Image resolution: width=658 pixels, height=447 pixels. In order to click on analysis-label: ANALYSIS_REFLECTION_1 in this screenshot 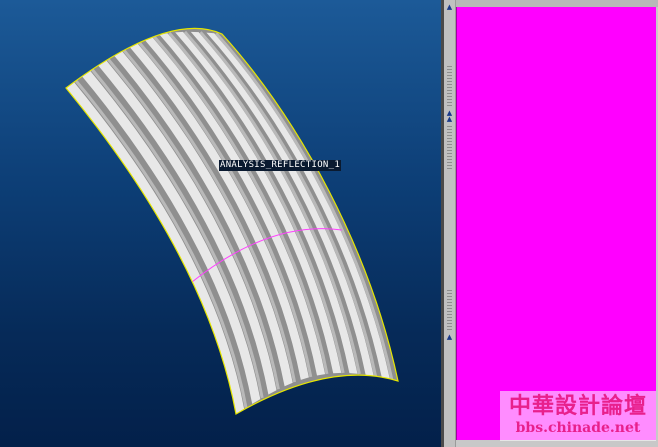, I will do `click(280, 165)`.